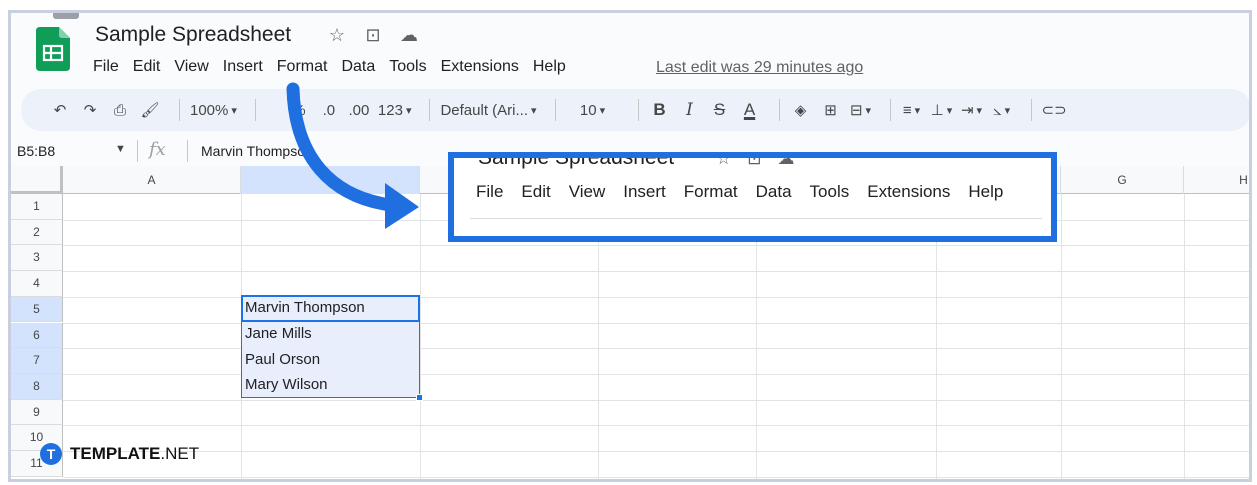 Image resolution: width=1257 pixels, height=485 pixels. What do you see at coordinates (352, 155) in the screenshot?
I see `pointer-arrow-icon` at bounding box center [352, 155].